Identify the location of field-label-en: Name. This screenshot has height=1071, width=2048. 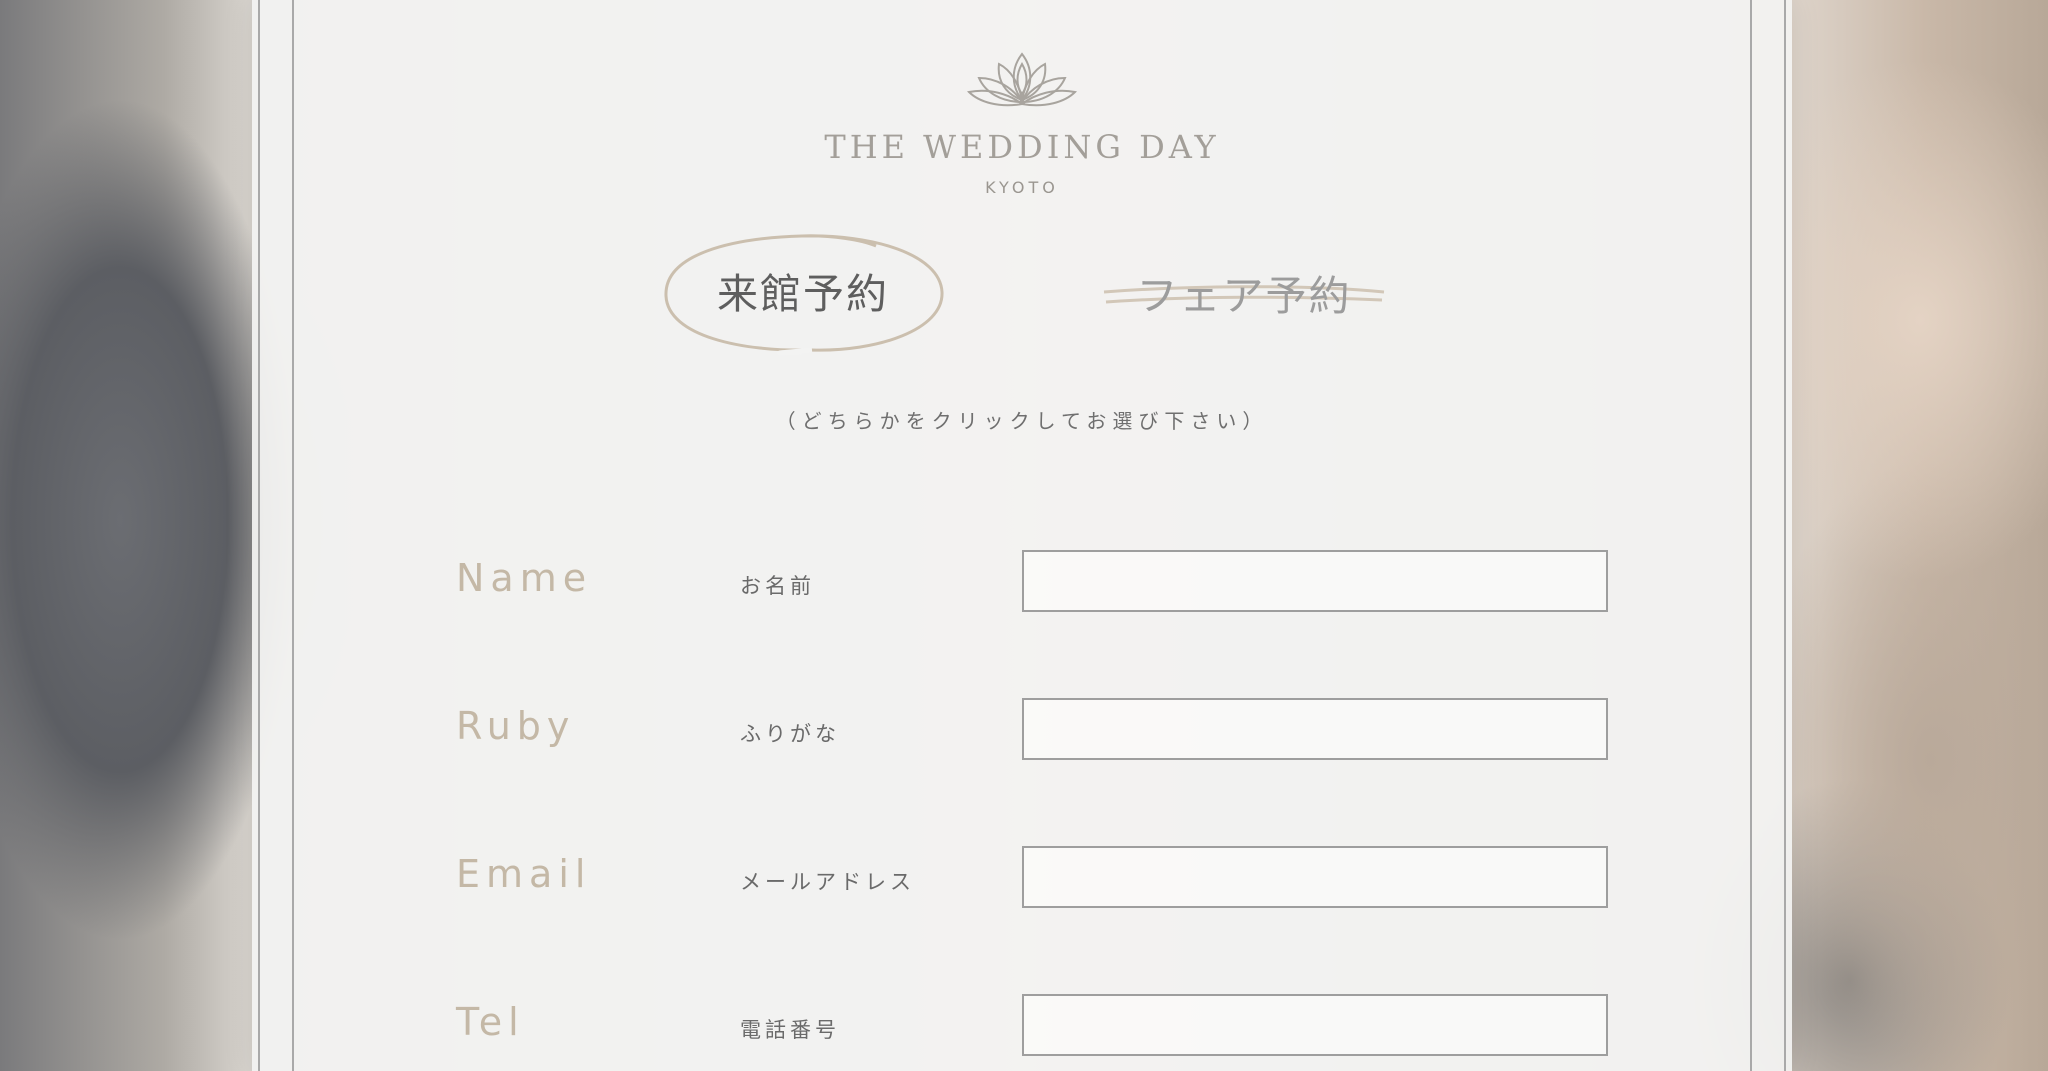
(524, 578).